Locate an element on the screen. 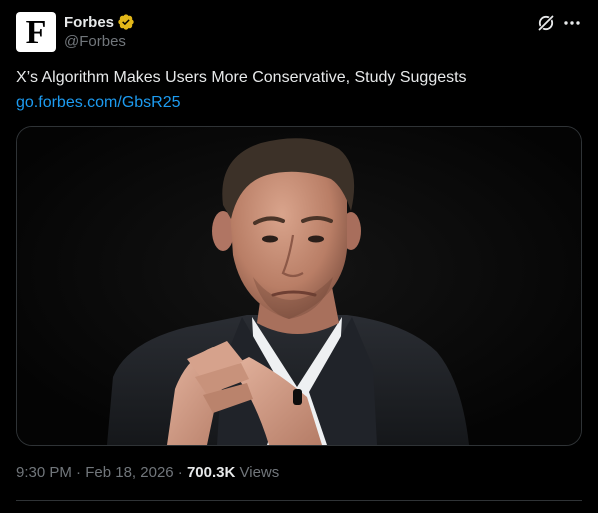 The image size is (598, 513). avatar: F is located at coordinates (36, 32).